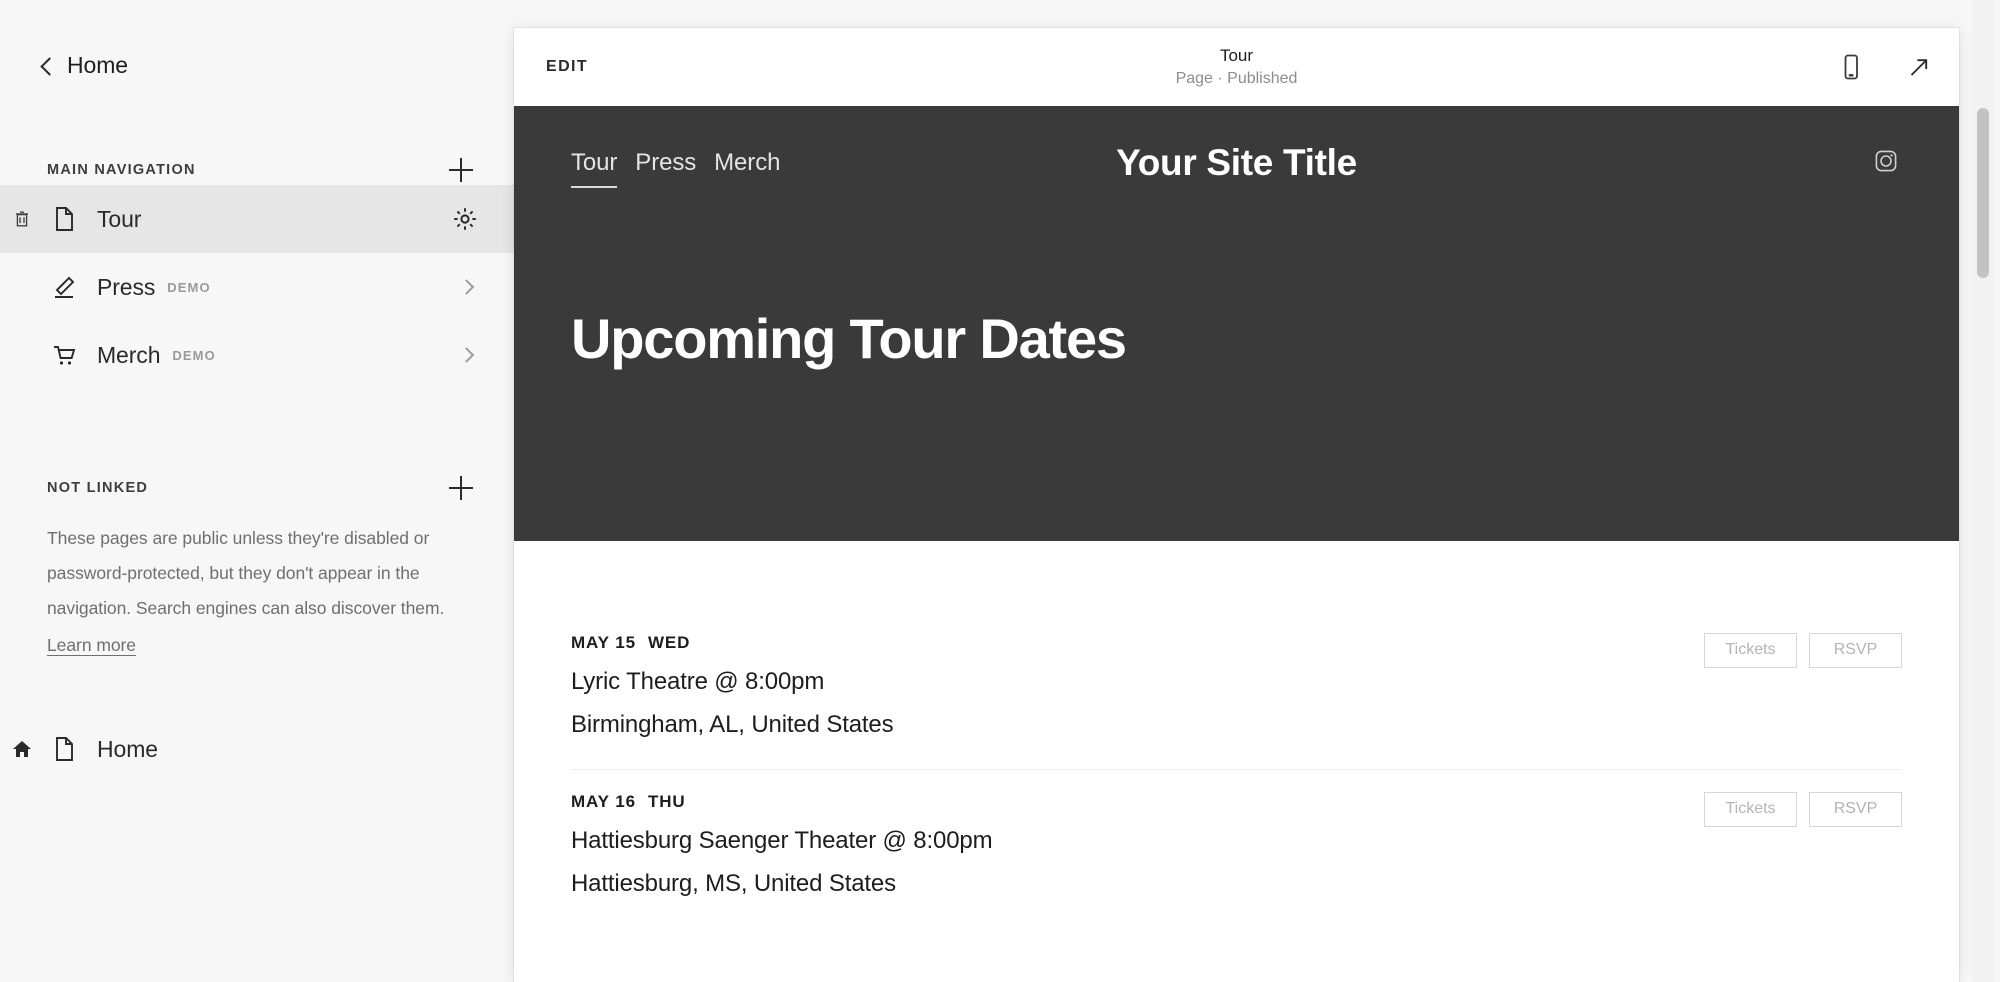  What do you see at coordinates (64, 287) in the screenshot?
I see `feather-icon` at bounding box center [64, 287].